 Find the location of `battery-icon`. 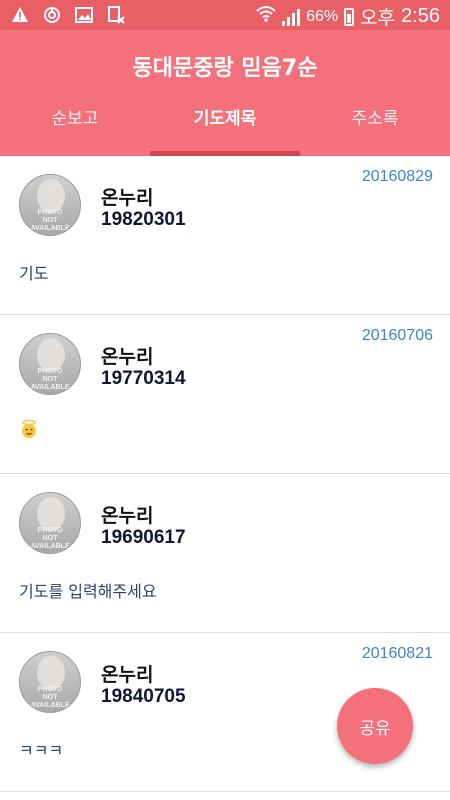

battery-icon is located at coordinates (349, 16).